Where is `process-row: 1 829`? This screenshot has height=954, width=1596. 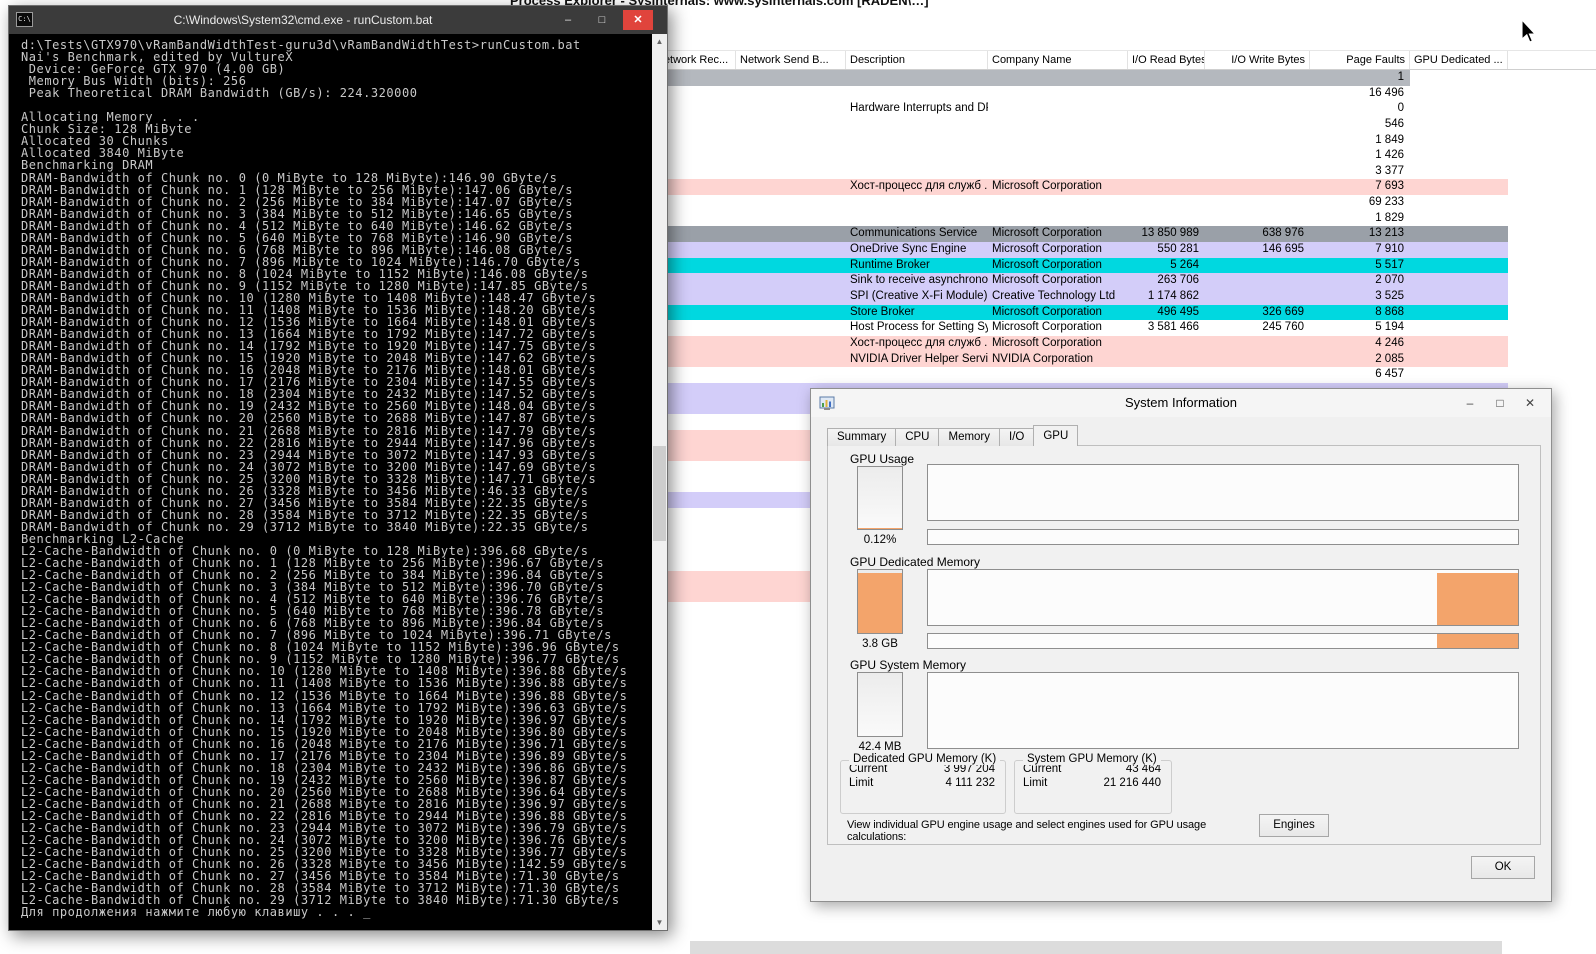
process-row: 1 829 is located at coordinates (1080, 219).